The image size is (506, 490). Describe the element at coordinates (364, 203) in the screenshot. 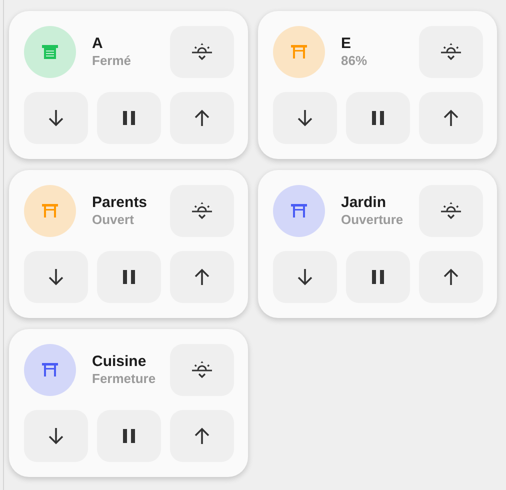

I see `cover-name: Jardin` at that location.